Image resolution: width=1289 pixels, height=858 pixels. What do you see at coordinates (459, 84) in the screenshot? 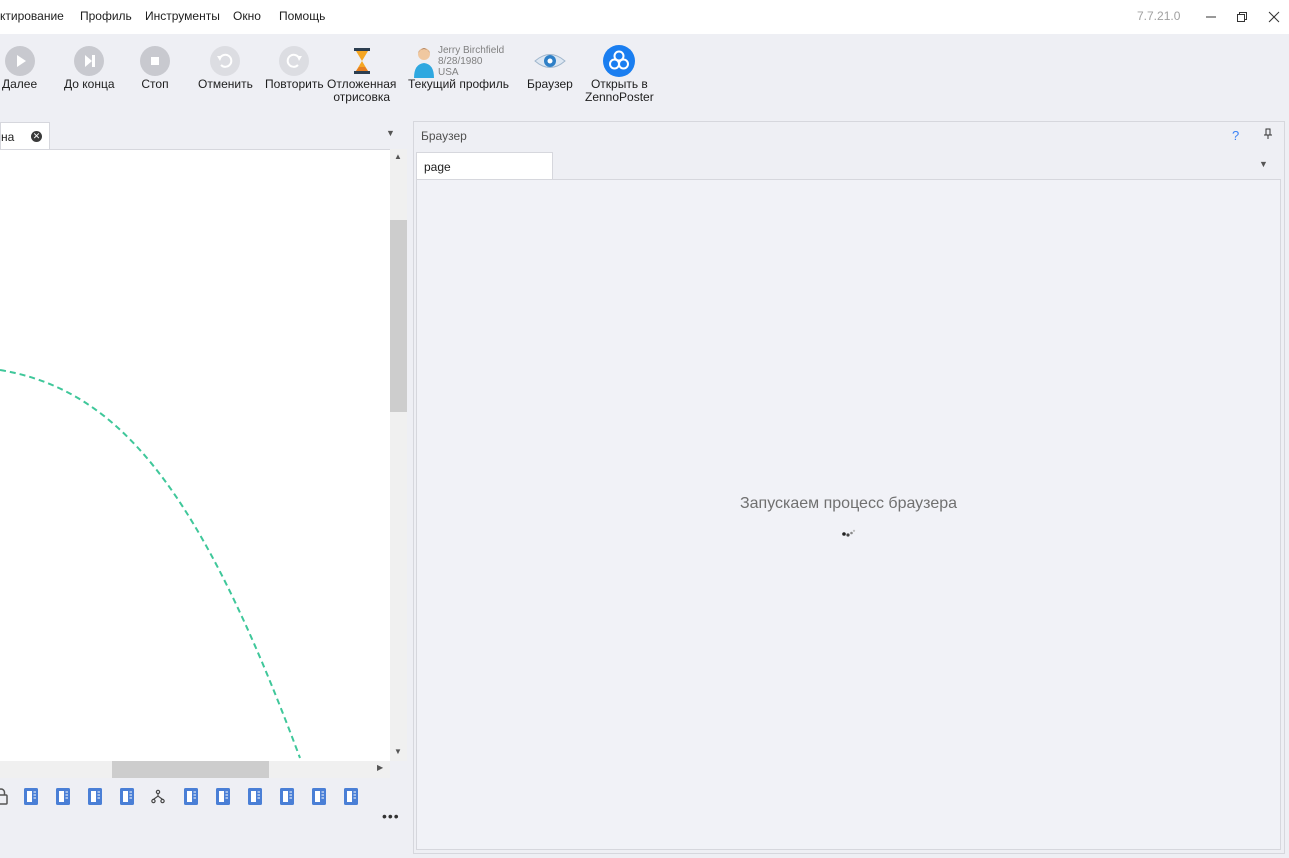
I see `current-profile-label: Текущий профиль` at bounding box center [459, 84].